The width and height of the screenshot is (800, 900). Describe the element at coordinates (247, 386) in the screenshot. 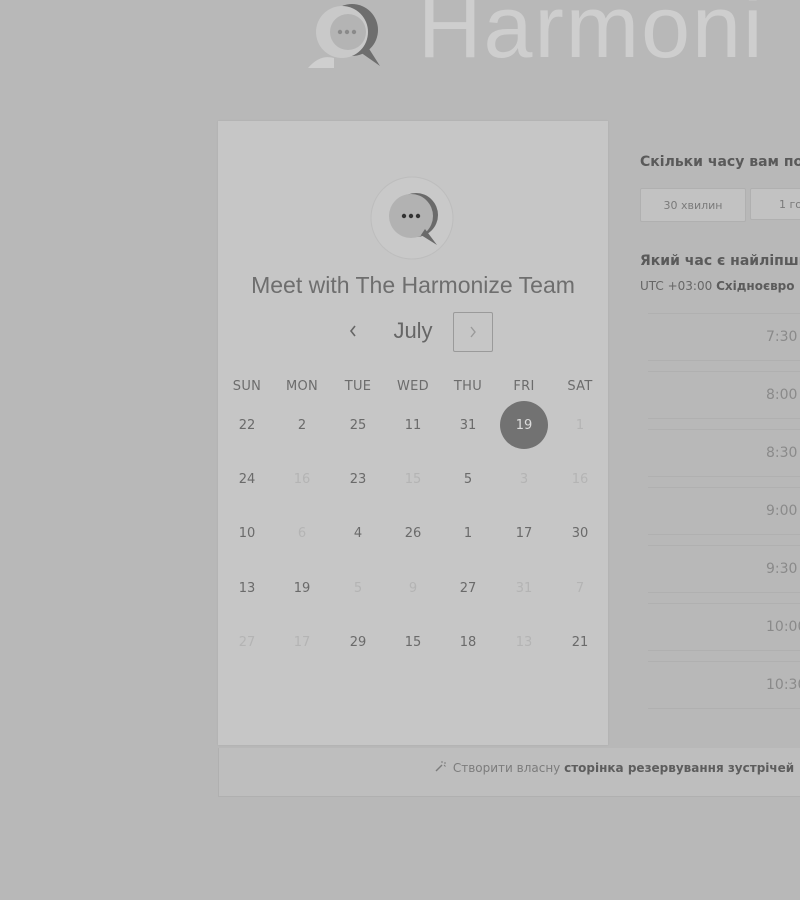

I see `weekday-sun: SUN` at that location.